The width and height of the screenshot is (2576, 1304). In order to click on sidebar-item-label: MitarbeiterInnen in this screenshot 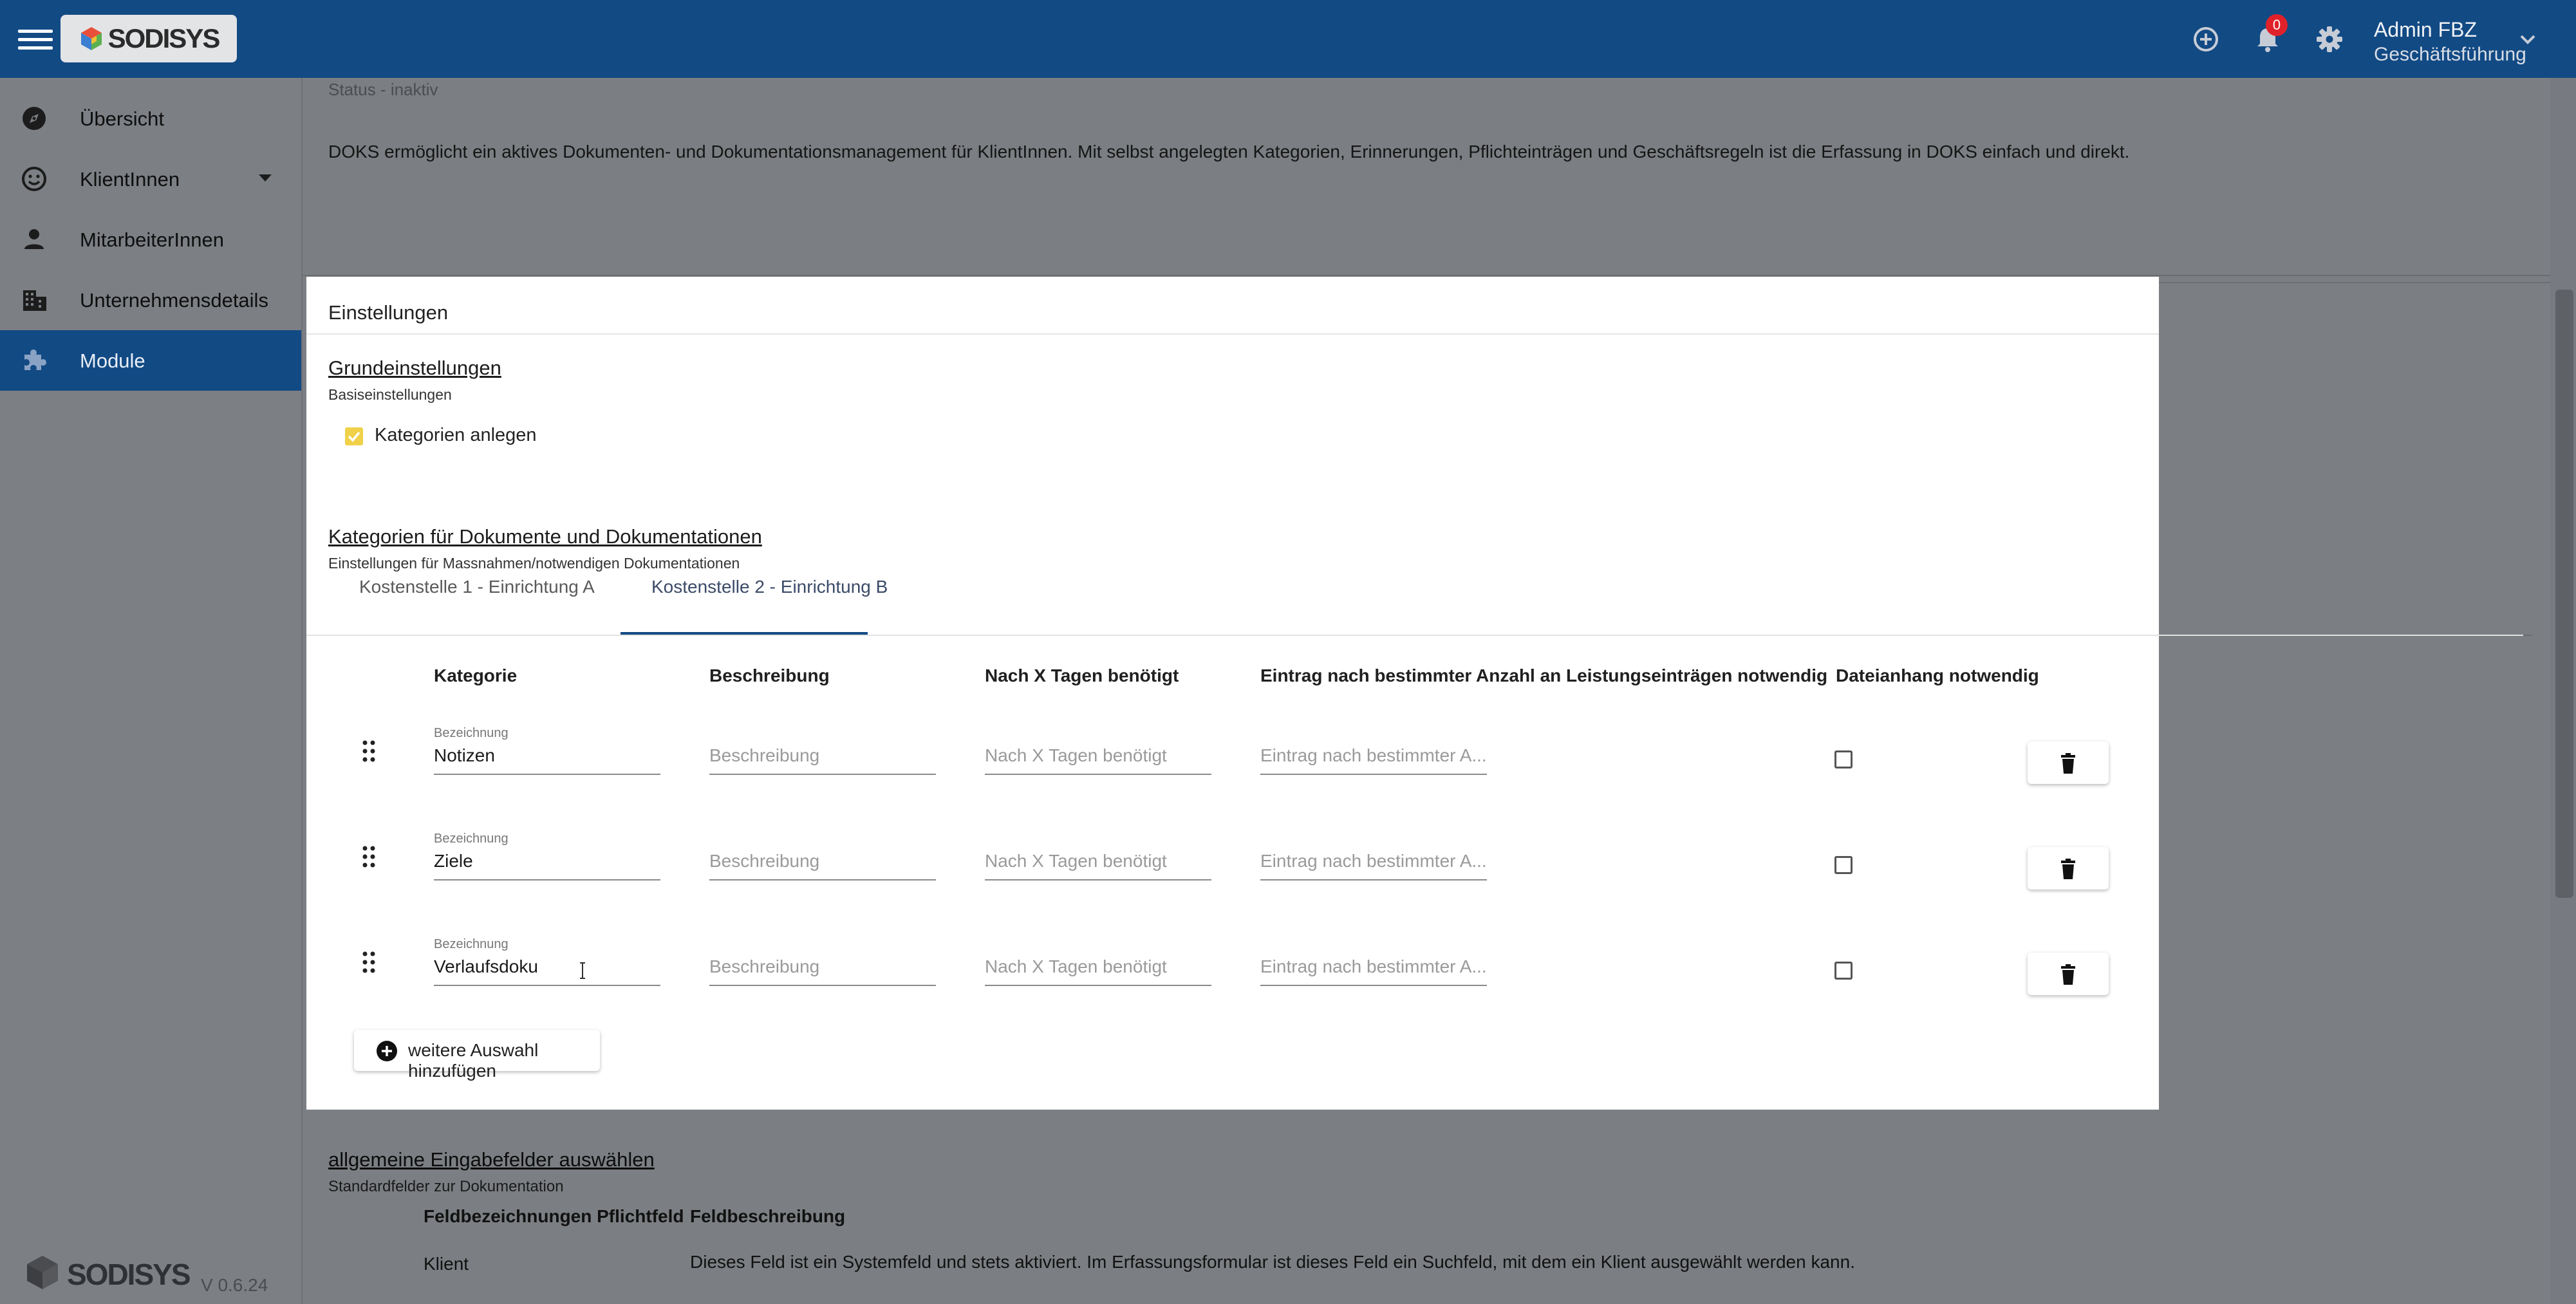, I will do `click(152, 239)`.